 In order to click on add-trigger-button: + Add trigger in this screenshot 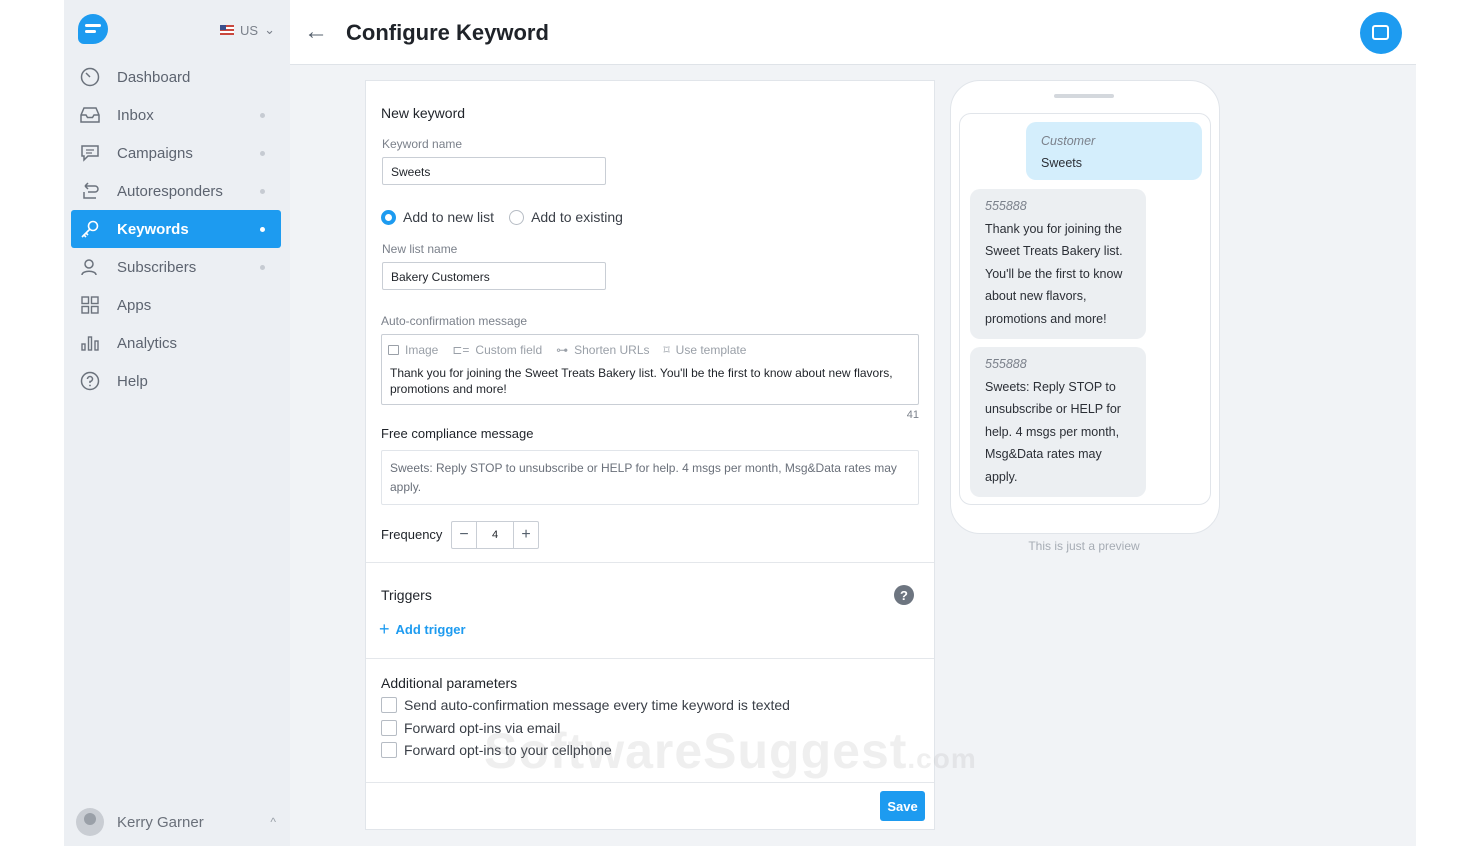, I will do `click(422, 629)`.